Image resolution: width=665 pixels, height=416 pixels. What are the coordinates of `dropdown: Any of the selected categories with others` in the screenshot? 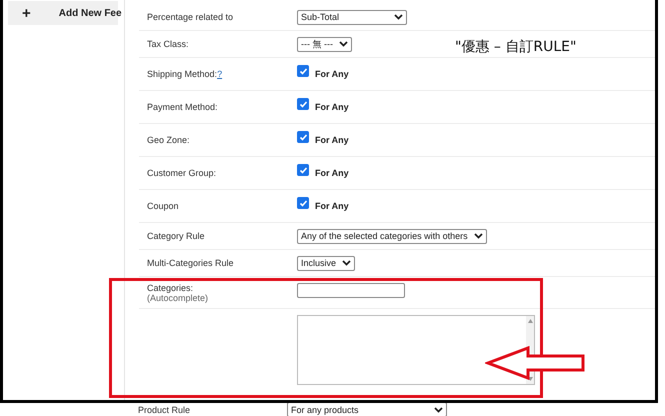 It's located at (392, 236).